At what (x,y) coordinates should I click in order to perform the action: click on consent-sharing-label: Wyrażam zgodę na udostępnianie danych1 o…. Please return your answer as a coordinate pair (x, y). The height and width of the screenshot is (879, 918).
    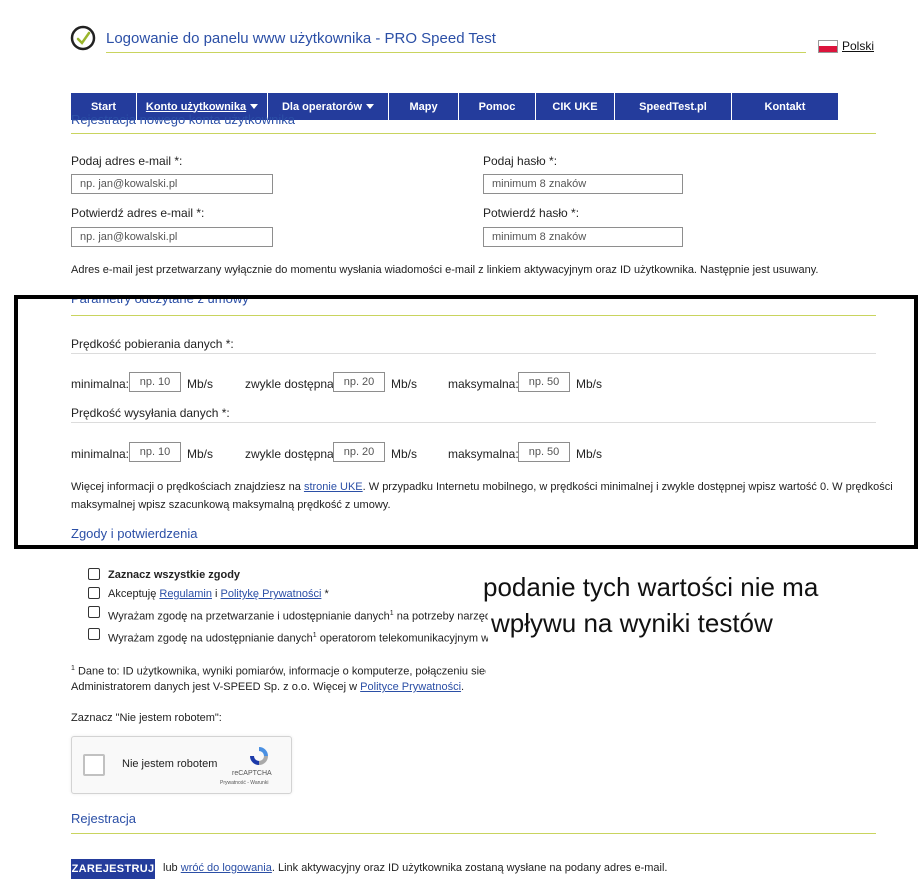
    Looking at the image, I should click on (298, 637).